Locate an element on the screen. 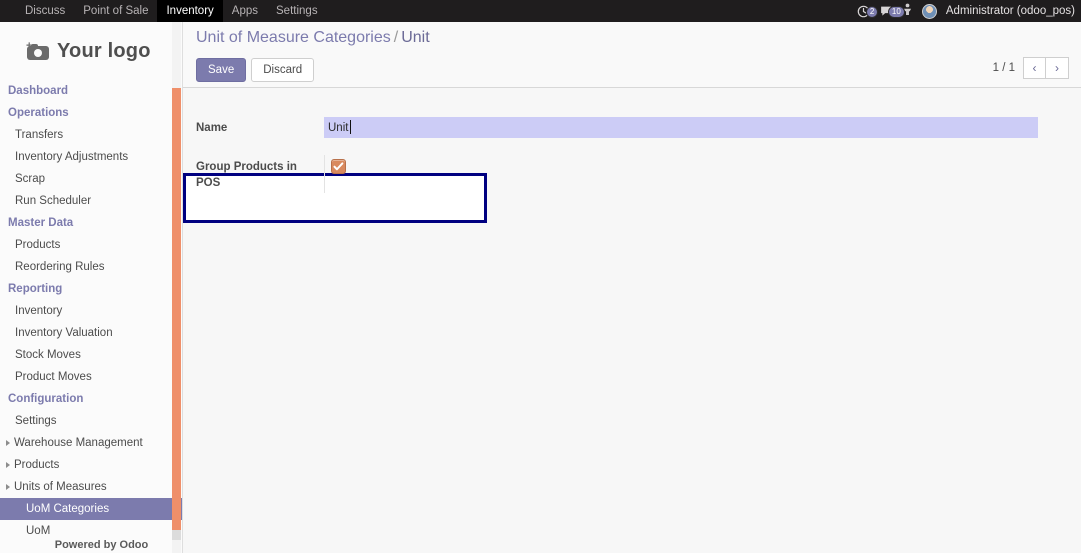 The height and width of the screenshot is (553, 1081). field-divider is located at coordinates (324, 174).